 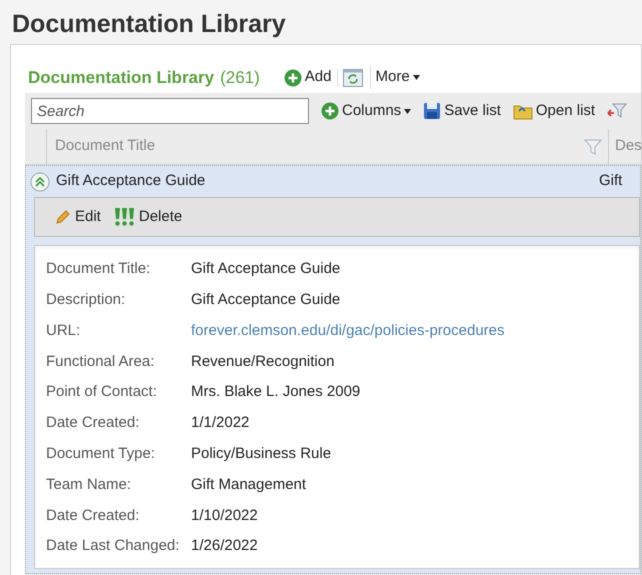 I want to click on refresh-icon, so click(x=353, y=77).